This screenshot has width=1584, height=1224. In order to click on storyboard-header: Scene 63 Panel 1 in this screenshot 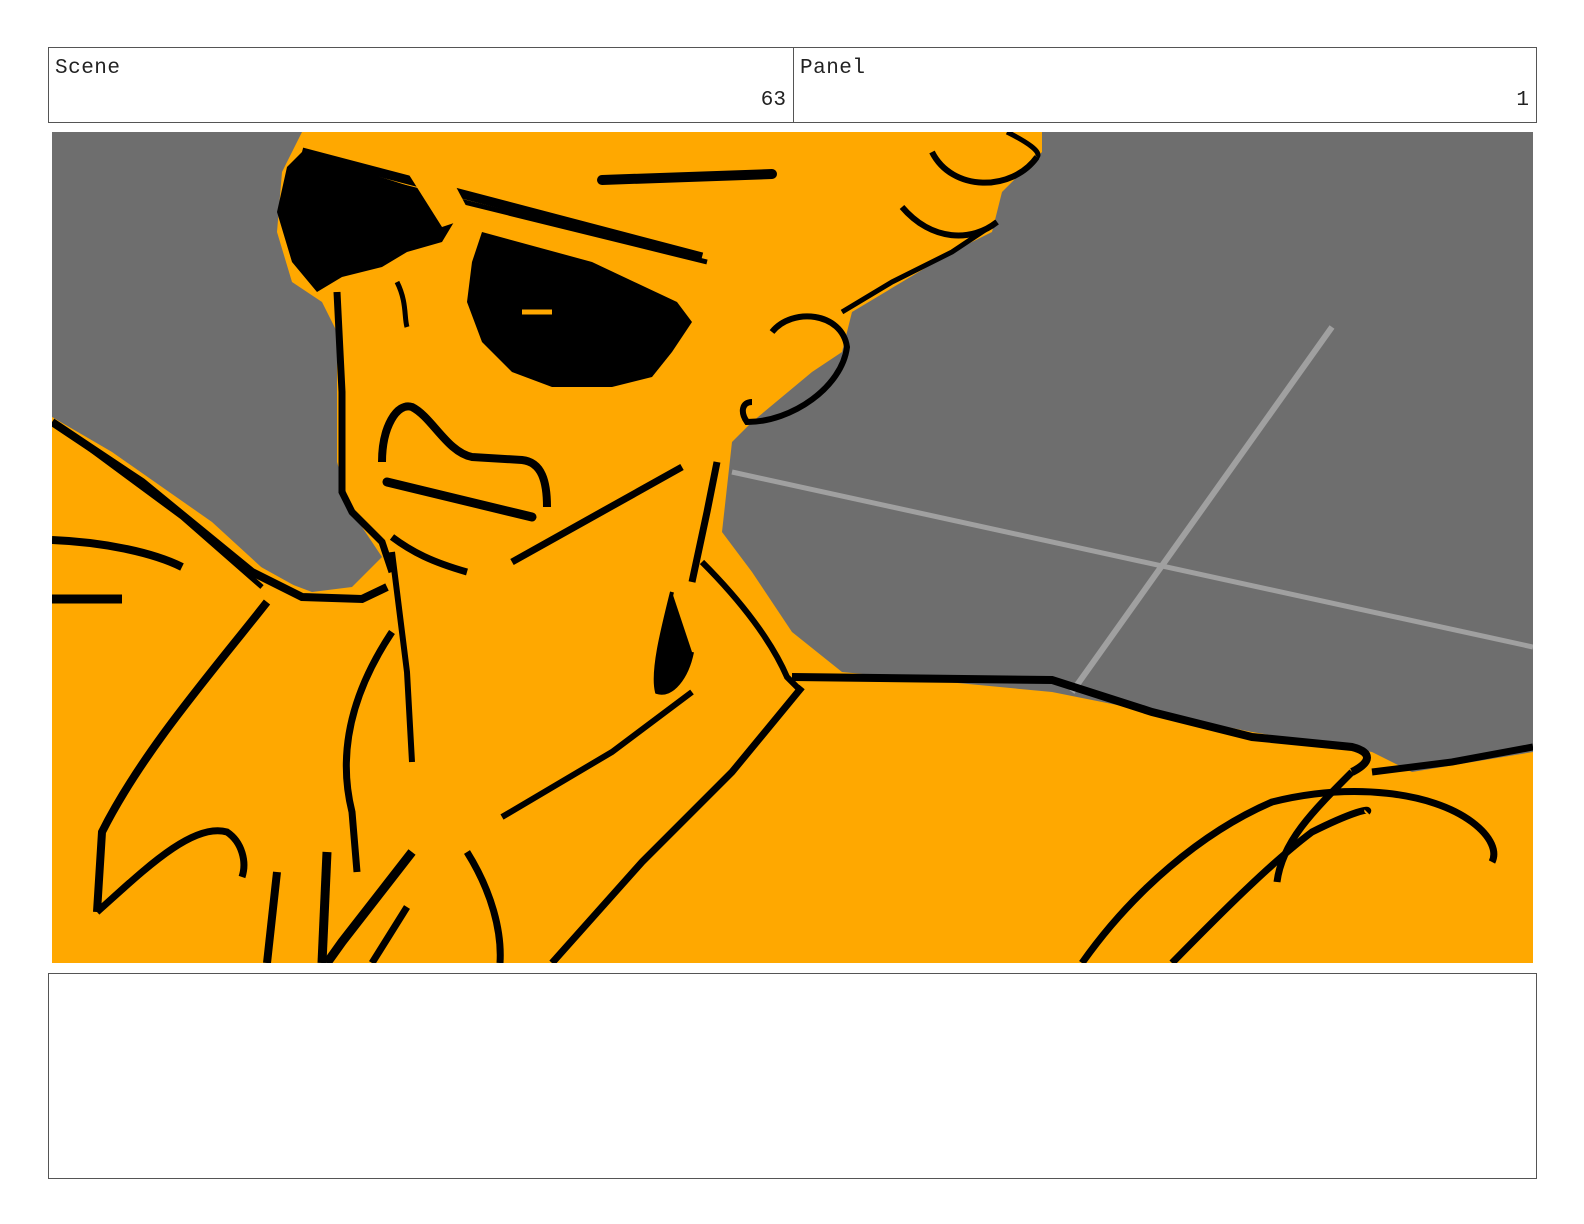, I will do `click(792, 85)`.